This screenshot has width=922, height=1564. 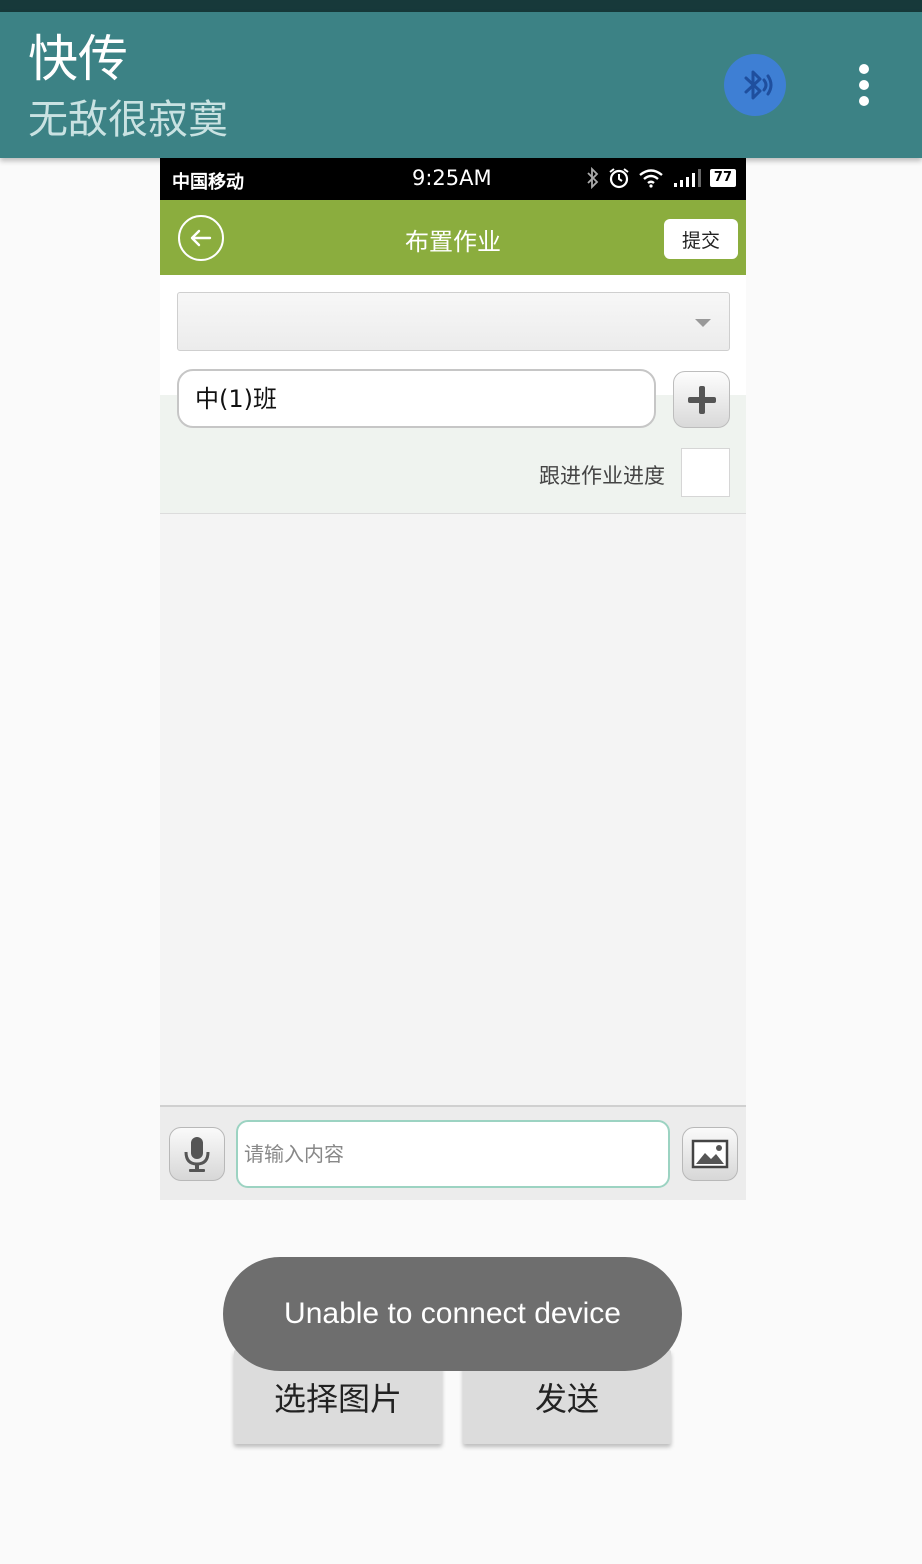 I want to click on app-title: 快传, so click(x=78, y=59).